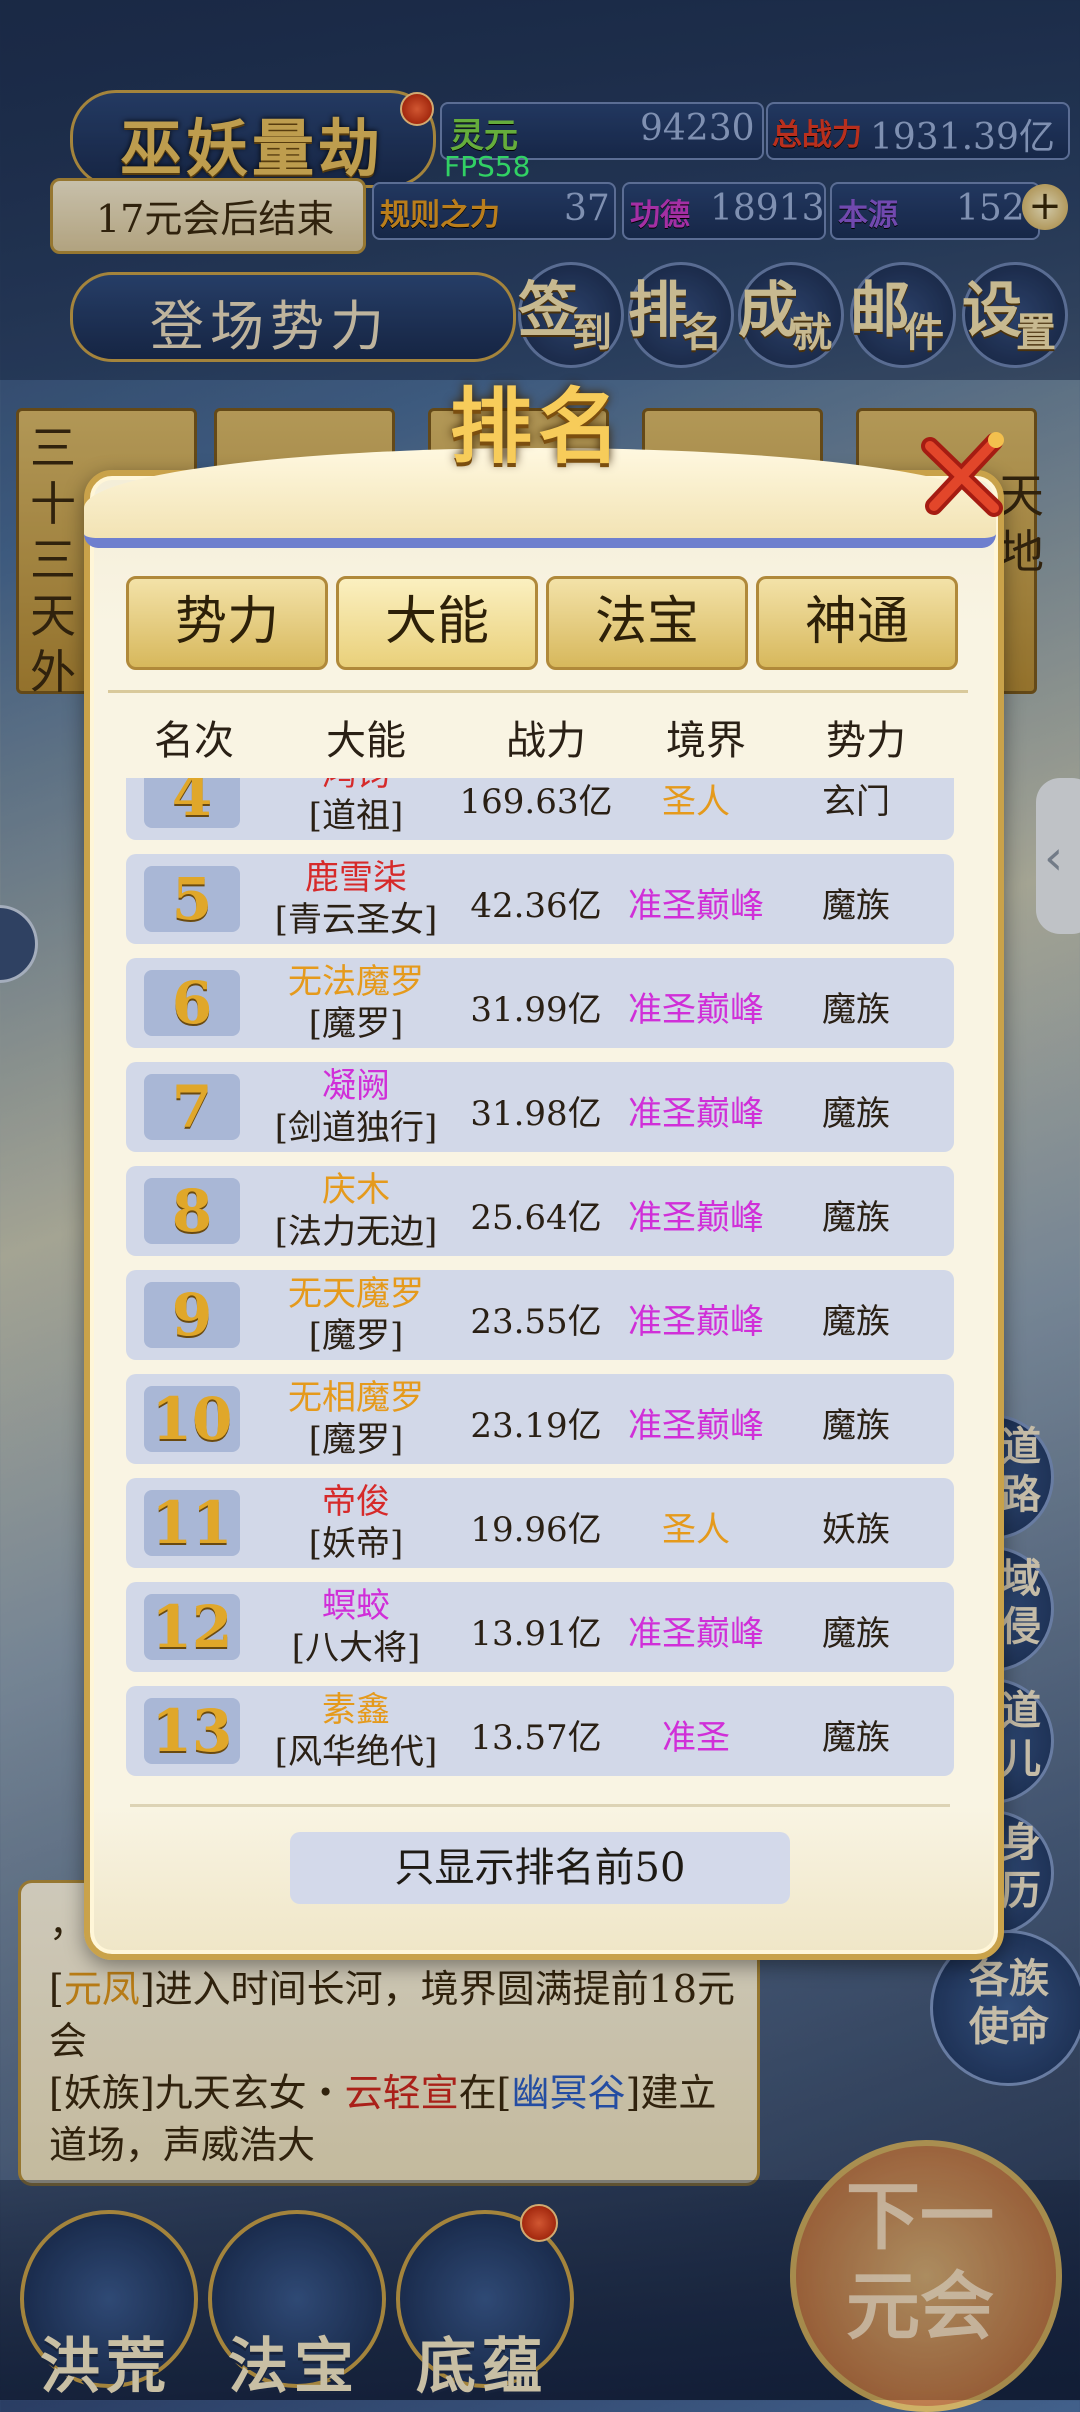 The height and width of the screenshot is (2412, 1080). What do you see at coordinates (356, 920) in the screenshot?
I see `character-title: [青云圣女]` at bounding box center [356, 920].